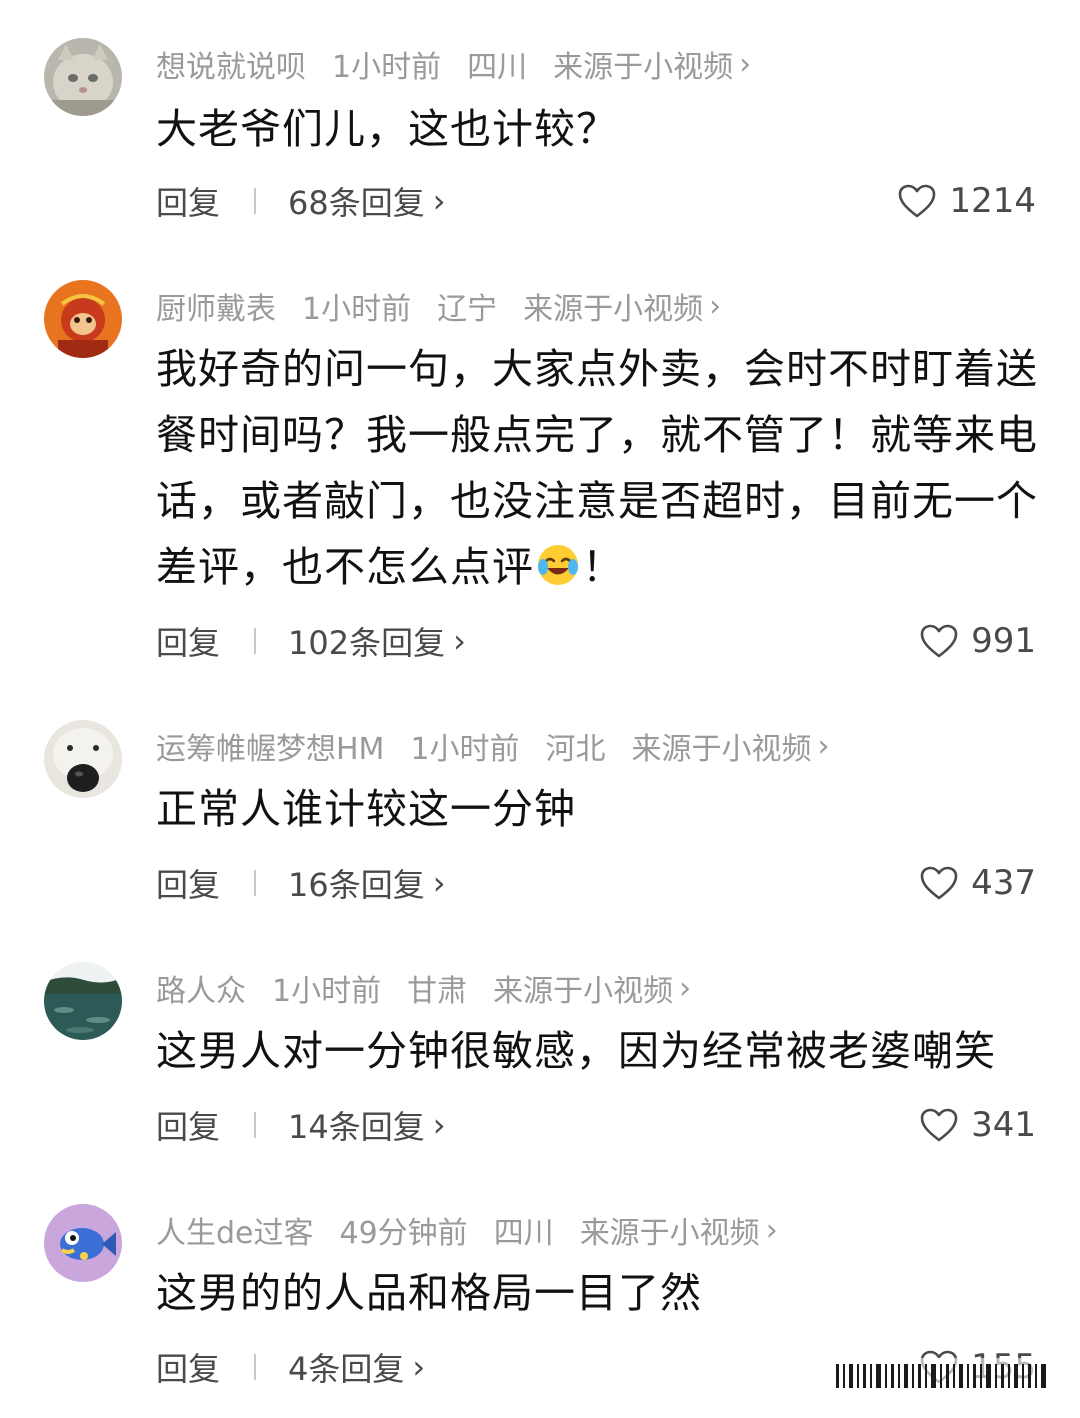 Image resolution: width=1080 pixels, height=1418 pixels. Describe the element at coordinates (429, 1293) in the screenshot. I see `comment-text-content: 这男的的人品和格局一目了然` at that location.